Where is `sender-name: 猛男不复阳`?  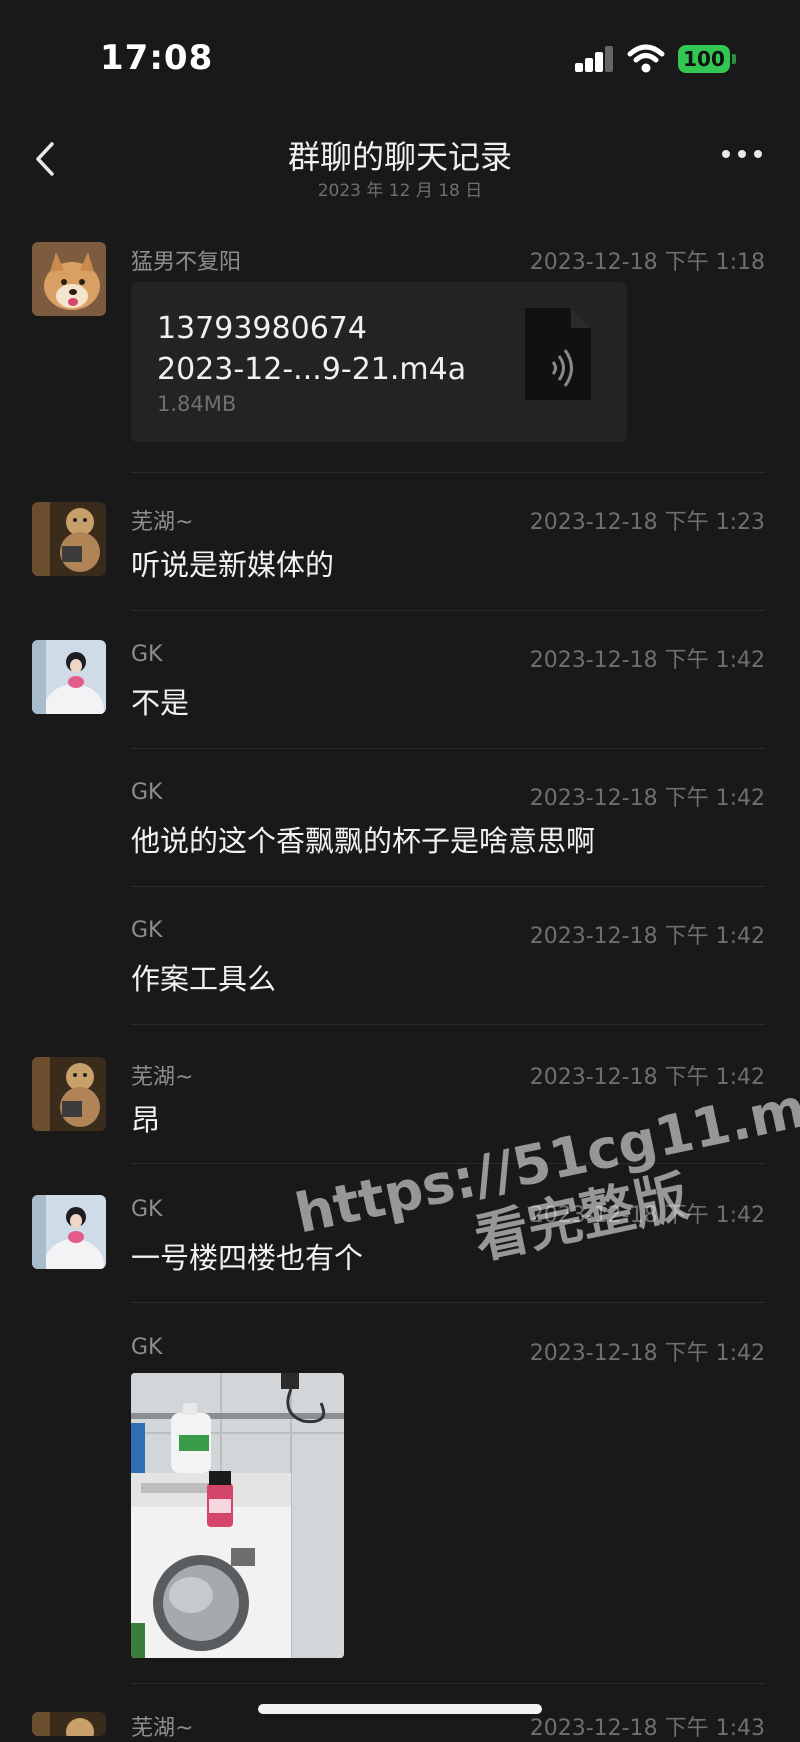 sender-name: 猛男不复阳 is located at coordinates (186, 262).